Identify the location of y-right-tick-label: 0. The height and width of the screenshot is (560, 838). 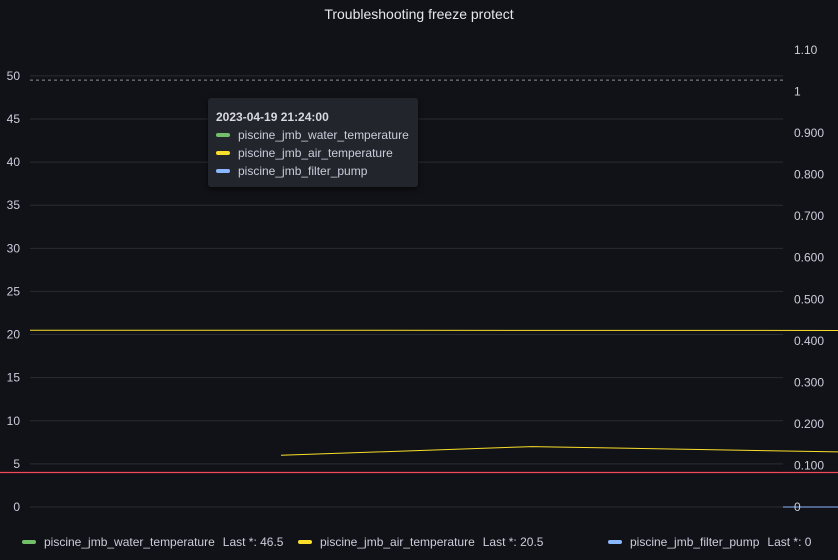
(797, 507).